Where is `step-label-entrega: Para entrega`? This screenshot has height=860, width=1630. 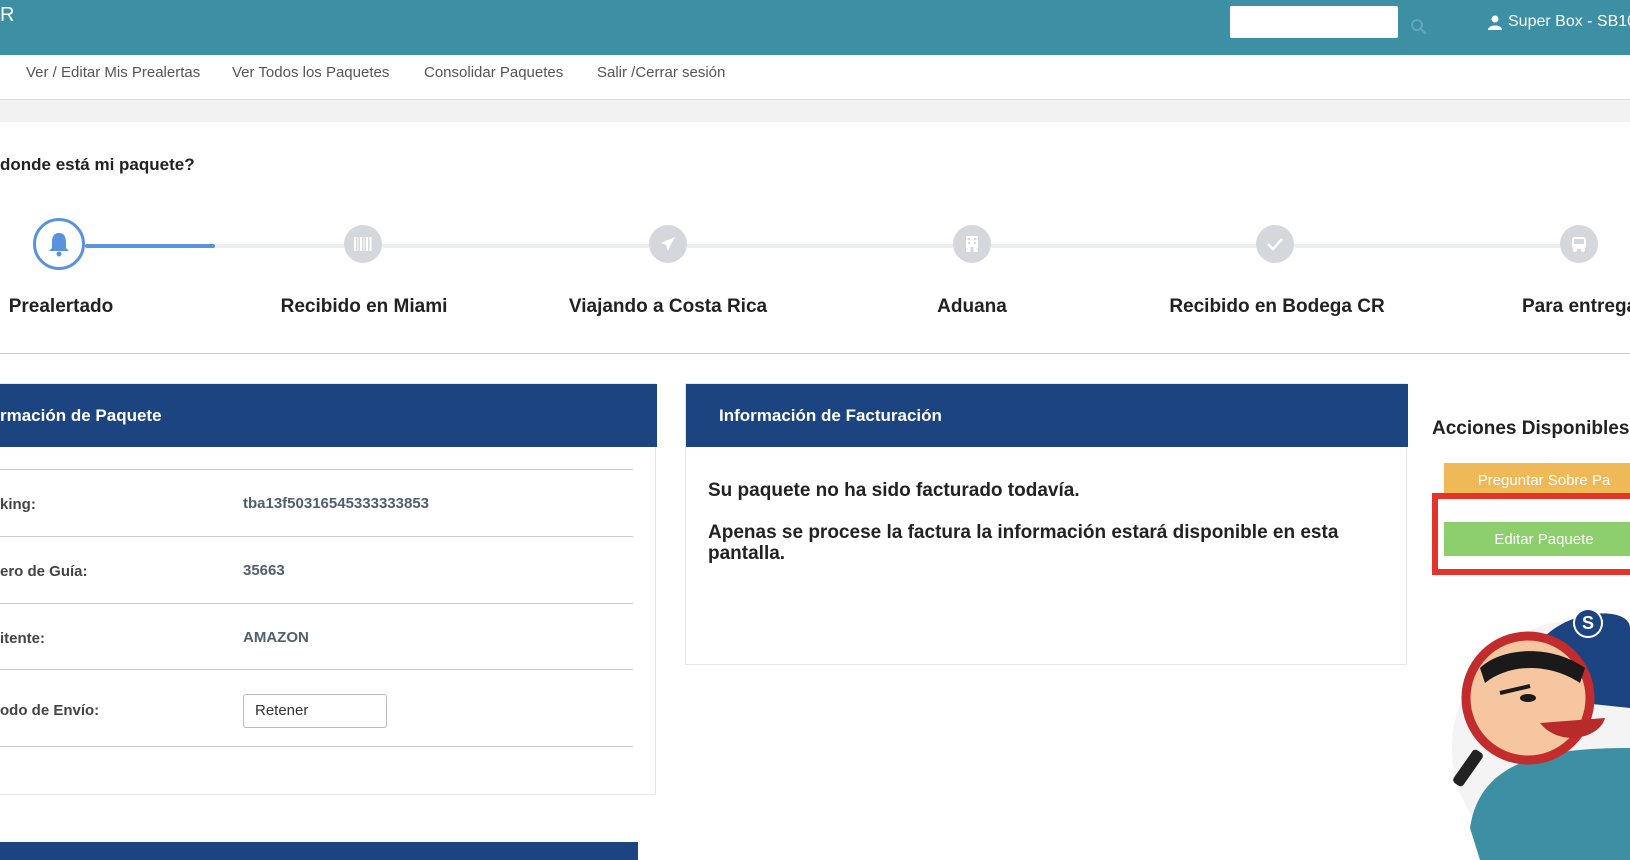
step-label-entrega: Para entrega is located at coordinates (1576, 306).